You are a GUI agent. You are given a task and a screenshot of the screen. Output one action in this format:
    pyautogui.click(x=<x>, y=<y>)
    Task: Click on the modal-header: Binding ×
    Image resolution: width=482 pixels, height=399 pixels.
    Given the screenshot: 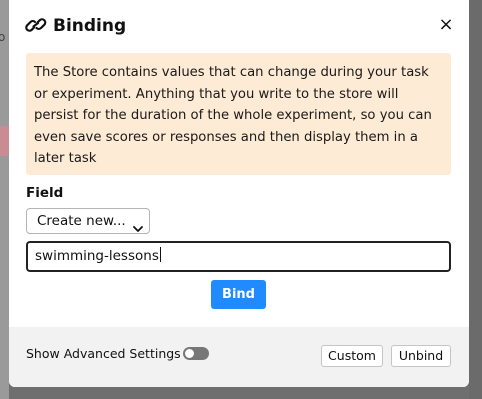 What is the action you would take?
    pyautogui.click(x=239, y=25)
    